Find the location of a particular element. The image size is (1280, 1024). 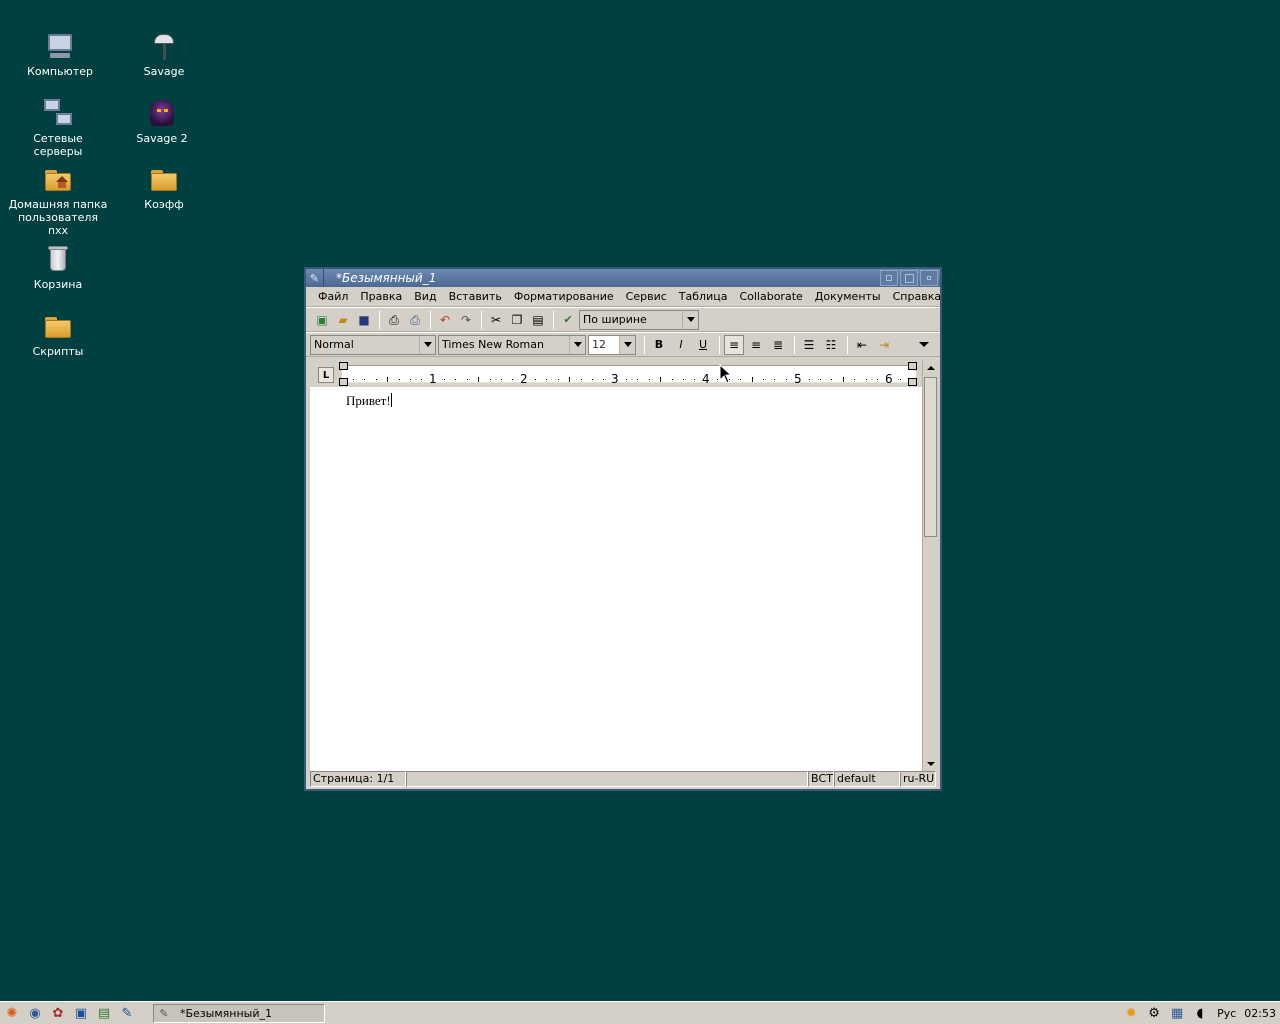

toolbar-overflow-button is located at coordinates (924, 345).